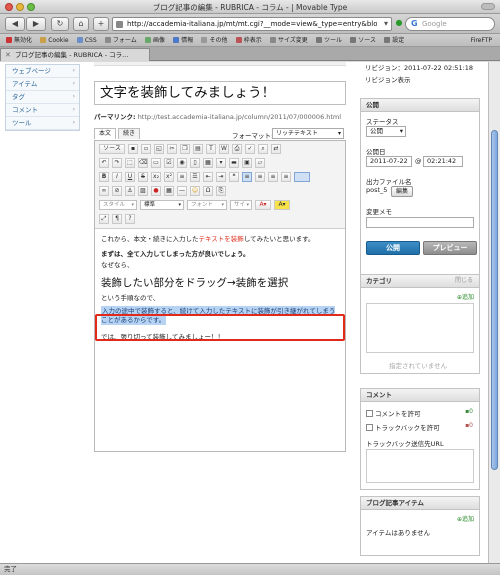  I want to click on background-color-icon: A▾, so click(282, 205).